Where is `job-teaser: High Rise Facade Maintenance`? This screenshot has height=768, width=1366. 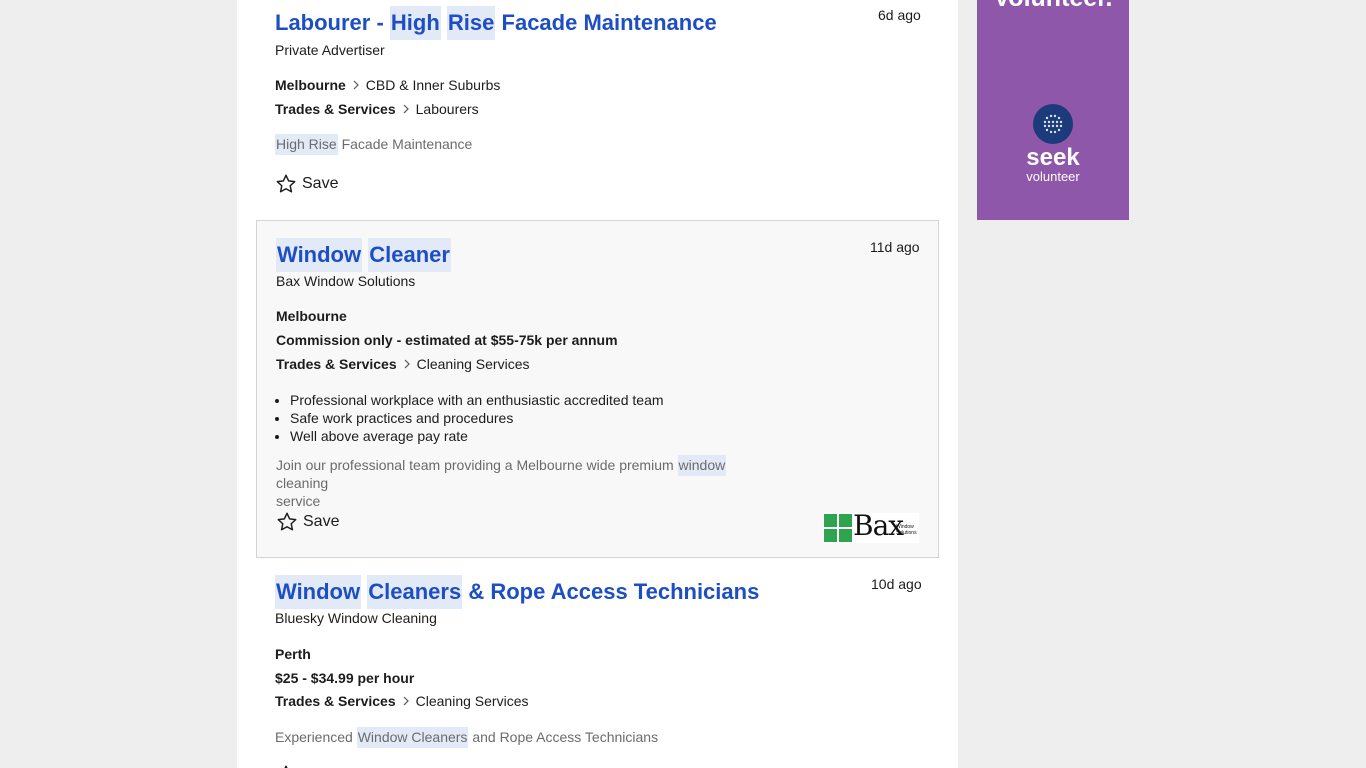
job-teaser: High Rise Facade Maintenance is located at coordinates (374, 144).